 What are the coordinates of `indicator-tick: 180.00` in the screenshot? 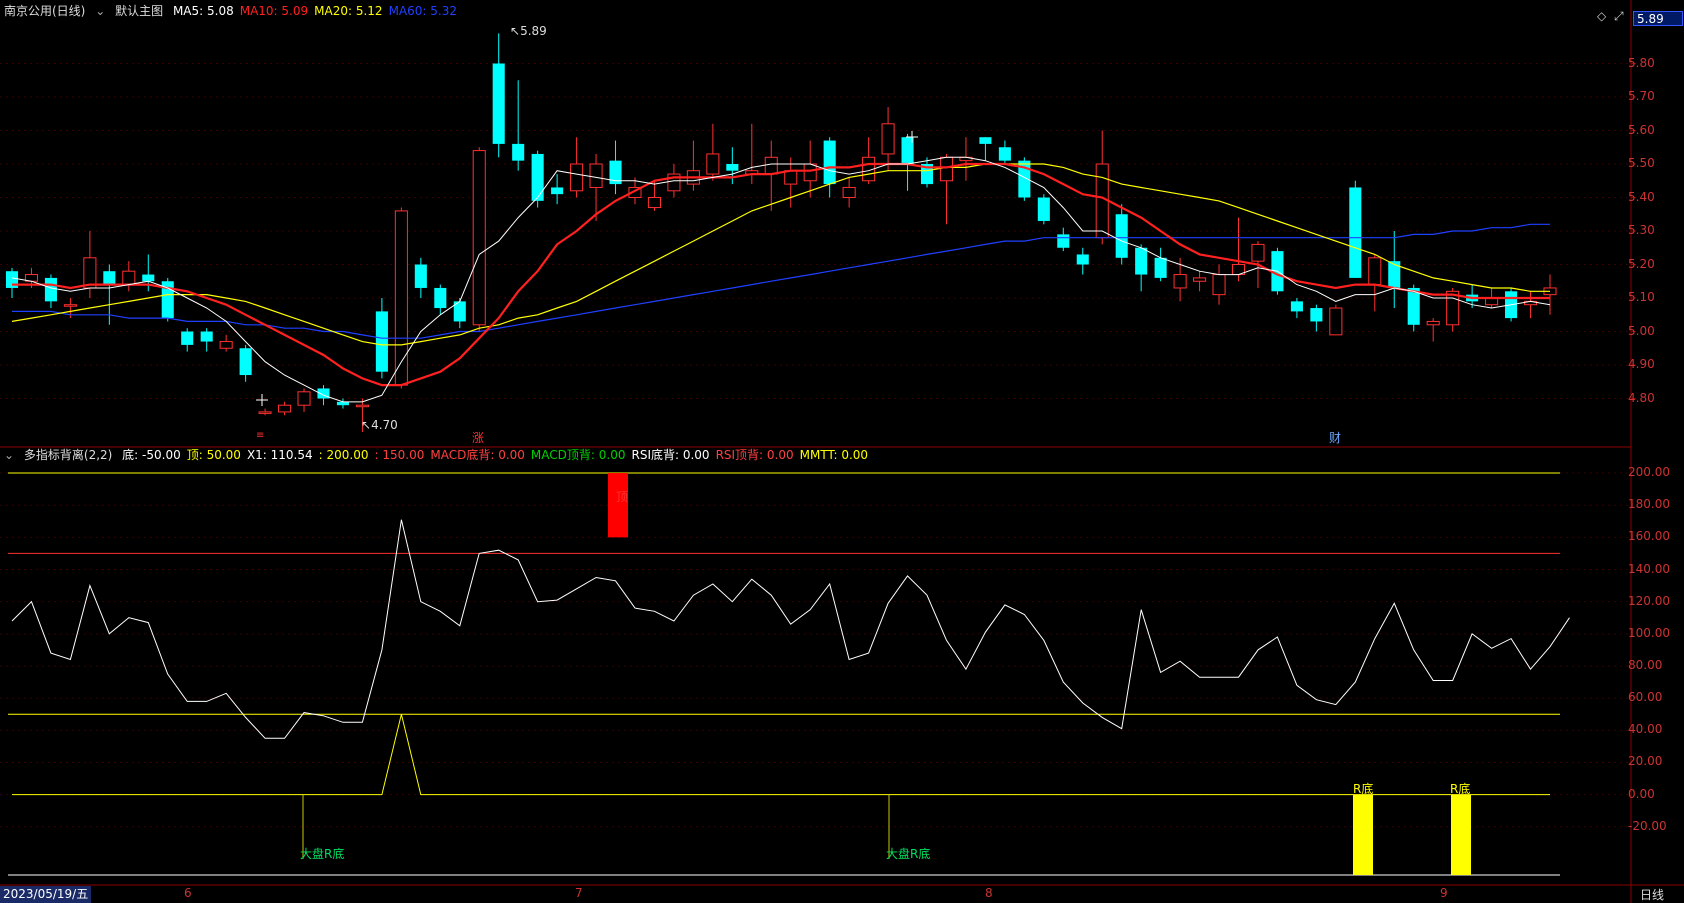 It's located at (1649, 504).